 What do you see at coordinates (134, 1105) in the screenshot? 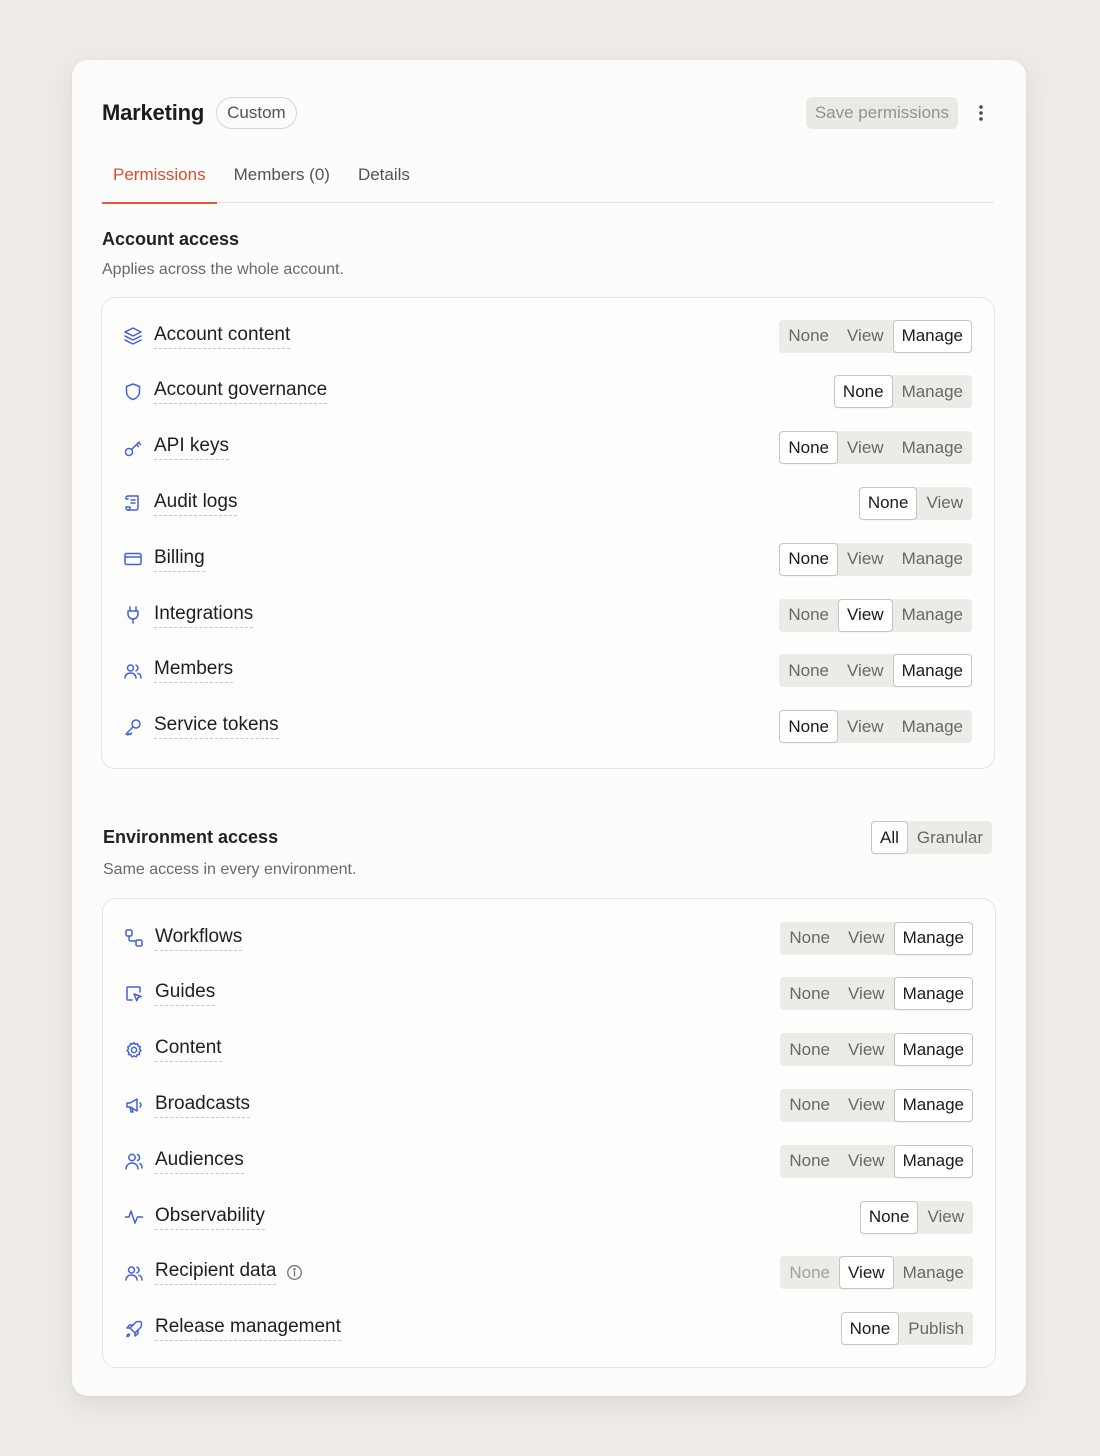
I see `megaphone-icon` at bounding box center [134, 1105].